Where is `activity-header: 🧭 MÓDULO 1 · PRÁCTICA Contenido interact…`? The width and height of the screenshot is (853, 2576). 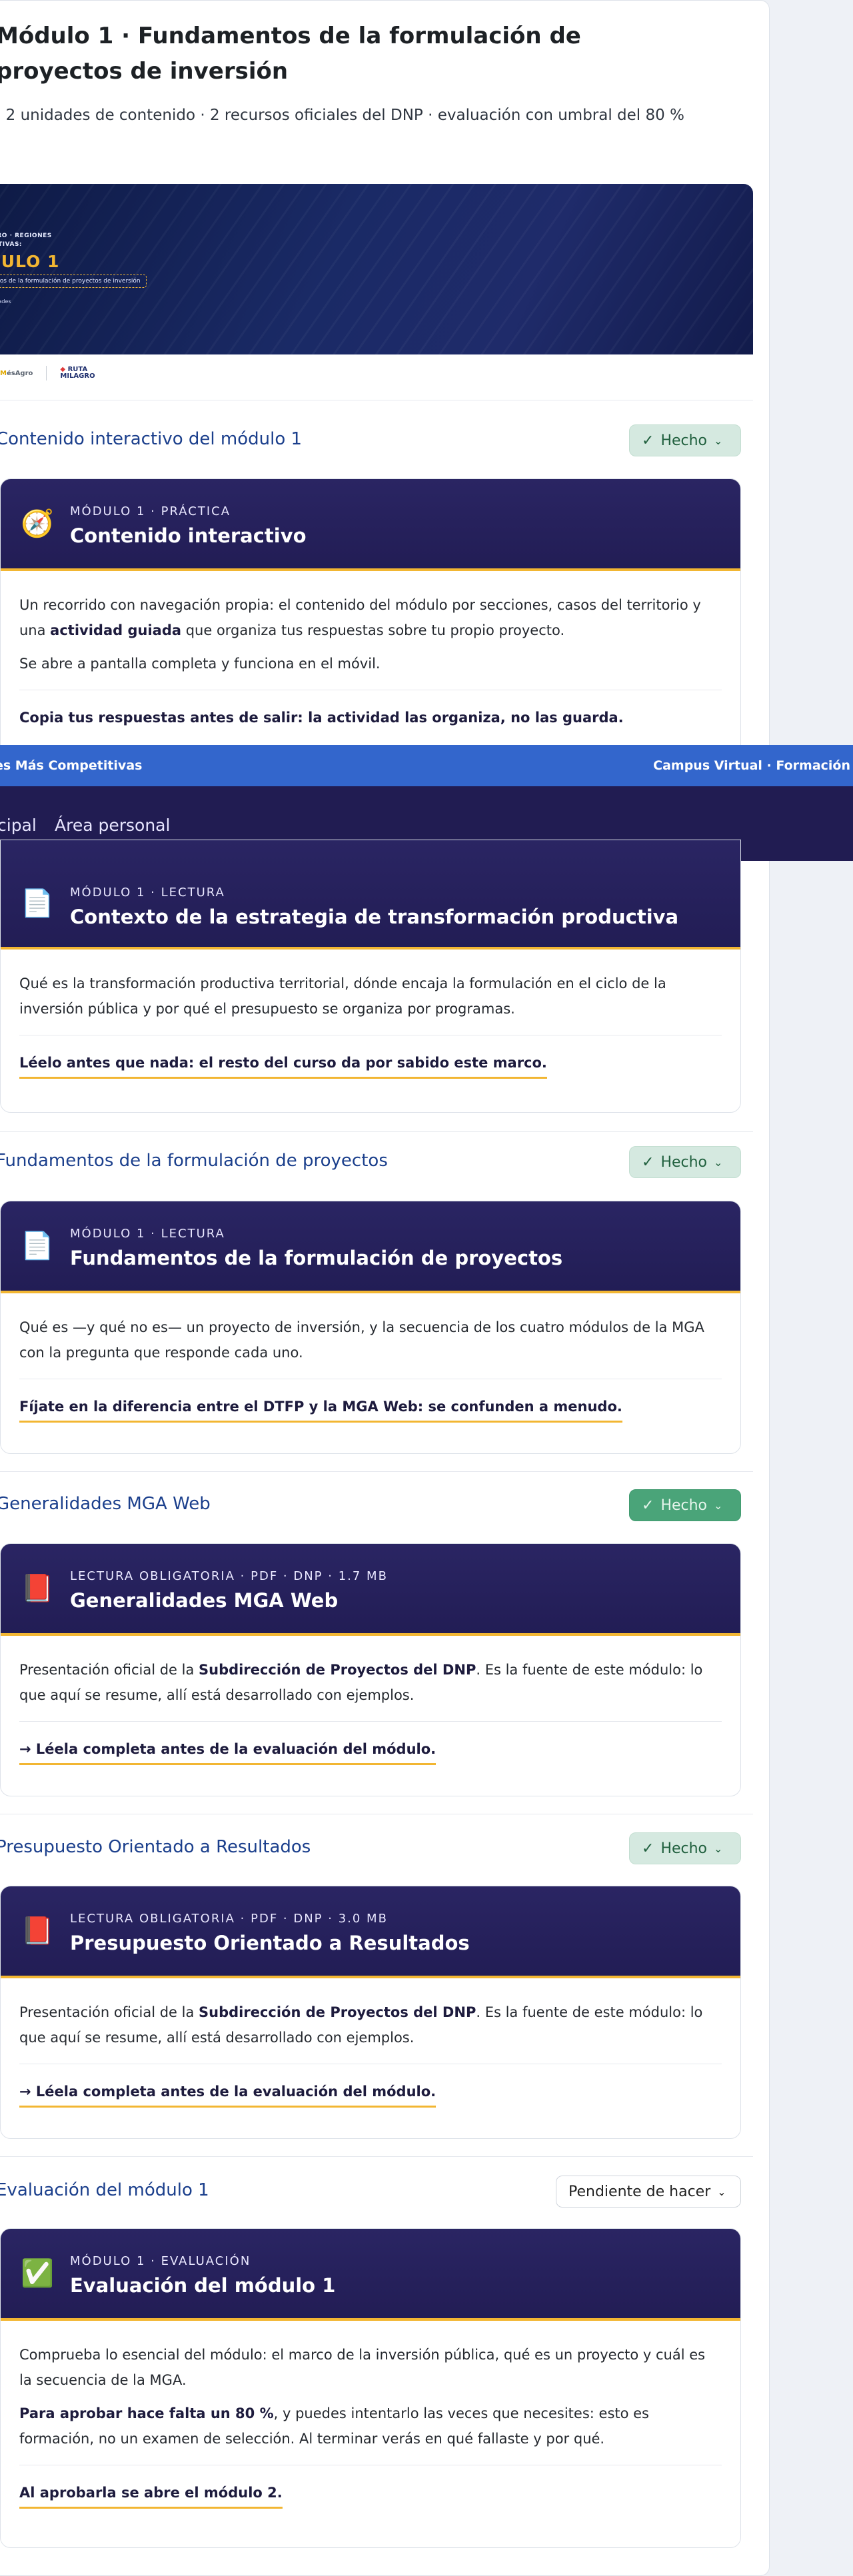
activity-header: 🧭 MÓDULO 1 · PRÁCTICA Contenido interact… is located at coordinates (370, 525).